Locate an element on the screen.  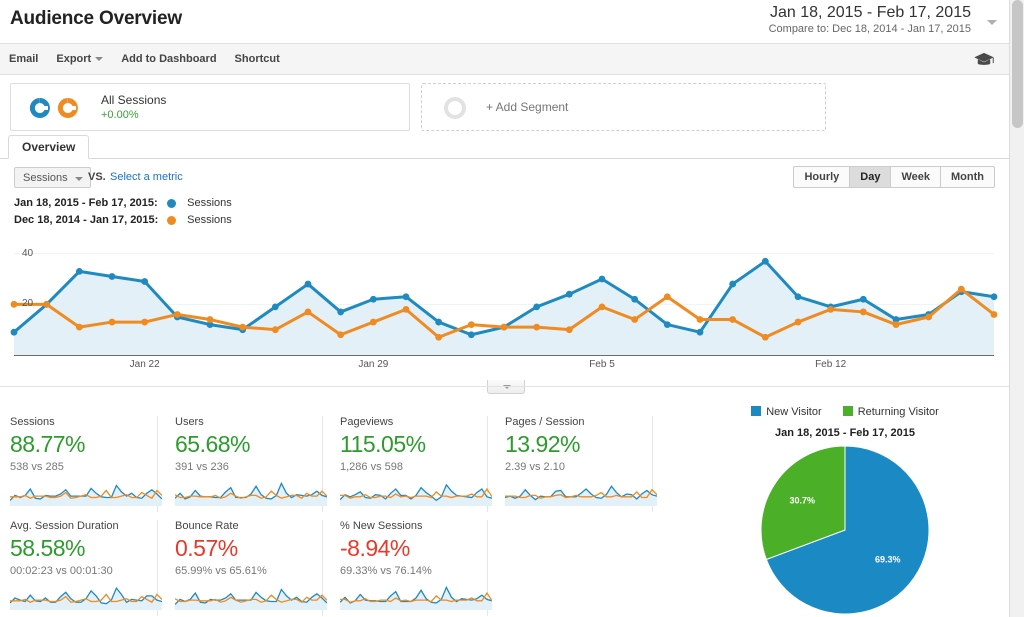
legend-swatch-green-icon is located at coordinates (847, 411).